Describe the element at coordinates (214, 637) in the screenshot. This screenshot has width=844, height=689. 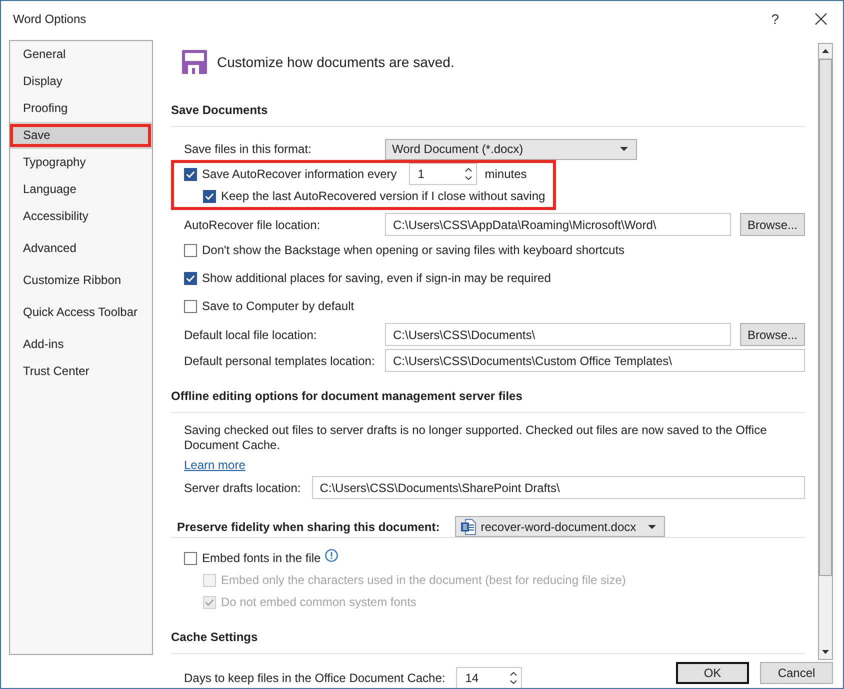
I see `section-heading: Cache Settings` at that location.